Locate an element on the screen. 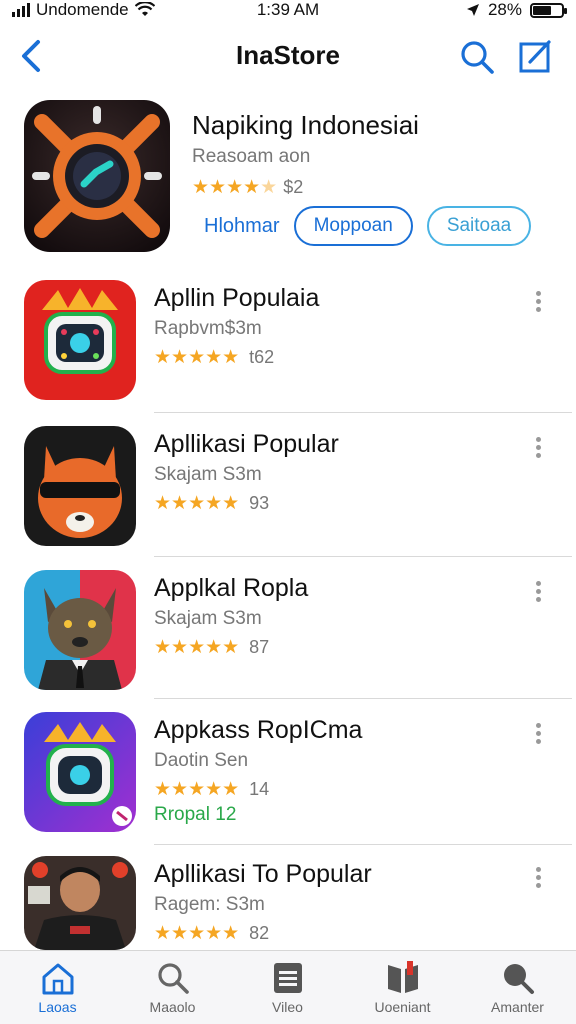 The image size is (576, 1024). rating-value: t62 is located at coordinates (262, 357).